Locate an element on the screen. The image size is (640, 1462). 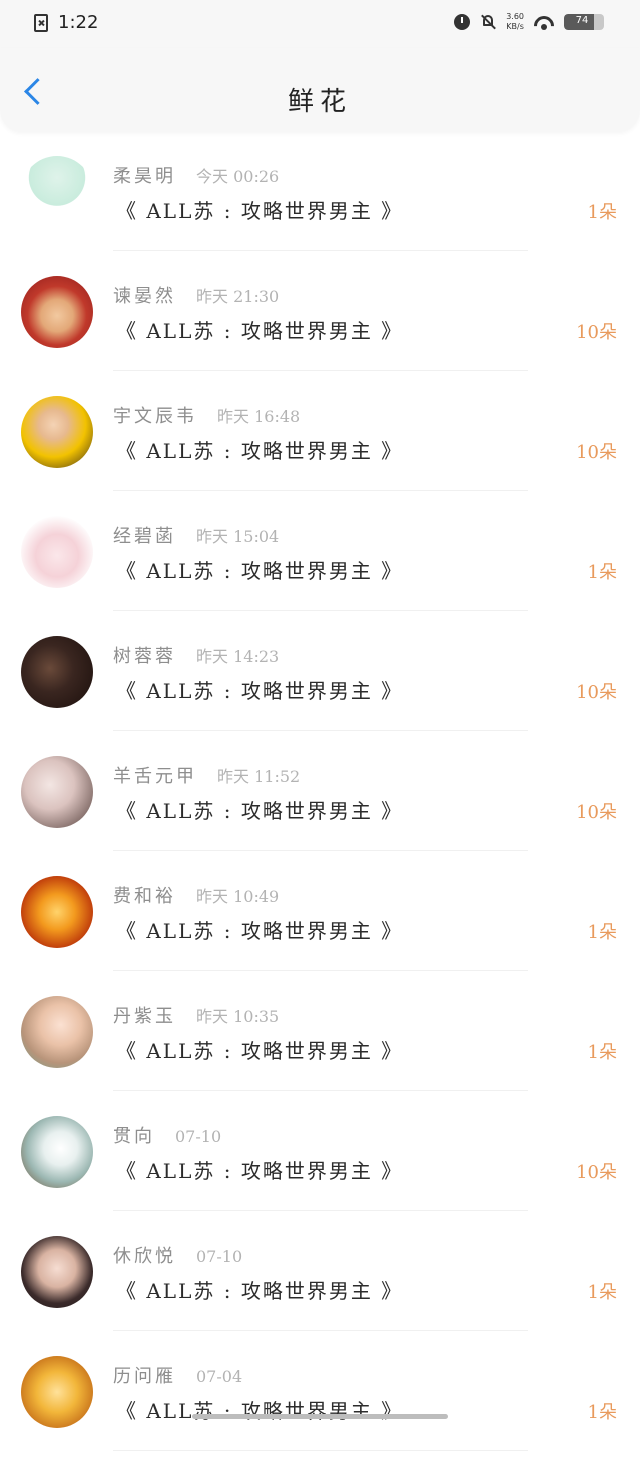
list-item: 宇文辰韦 昨天 16:48 《 ALL苏 : 攻略世界男主 》 10朵 is located at coordinates (320, 442).